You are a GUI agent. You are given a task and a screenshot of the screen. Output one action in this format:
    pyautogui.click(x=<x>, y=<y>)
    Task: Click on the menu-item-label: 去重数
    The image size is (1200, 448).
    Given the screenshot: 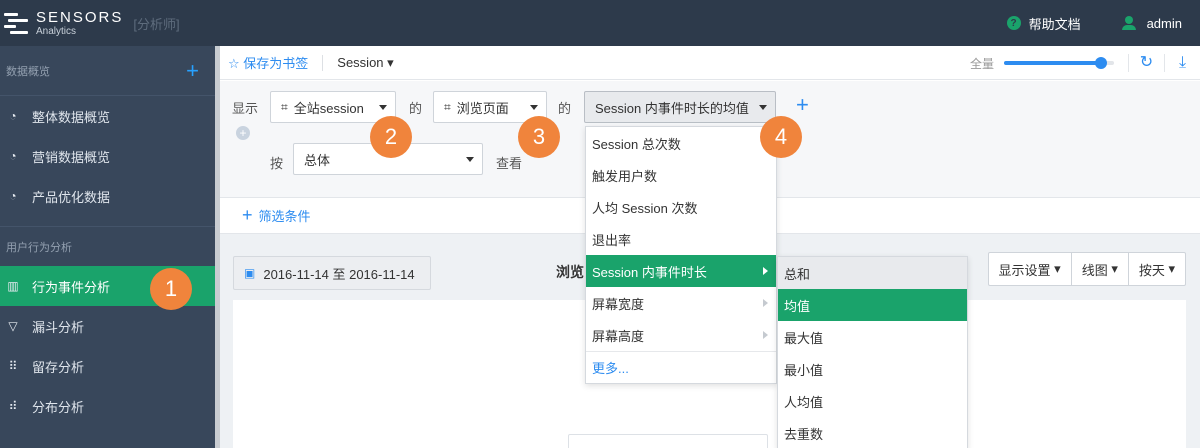 What is the action you would take?
    pyautogui.click(x=804, y=434)
    